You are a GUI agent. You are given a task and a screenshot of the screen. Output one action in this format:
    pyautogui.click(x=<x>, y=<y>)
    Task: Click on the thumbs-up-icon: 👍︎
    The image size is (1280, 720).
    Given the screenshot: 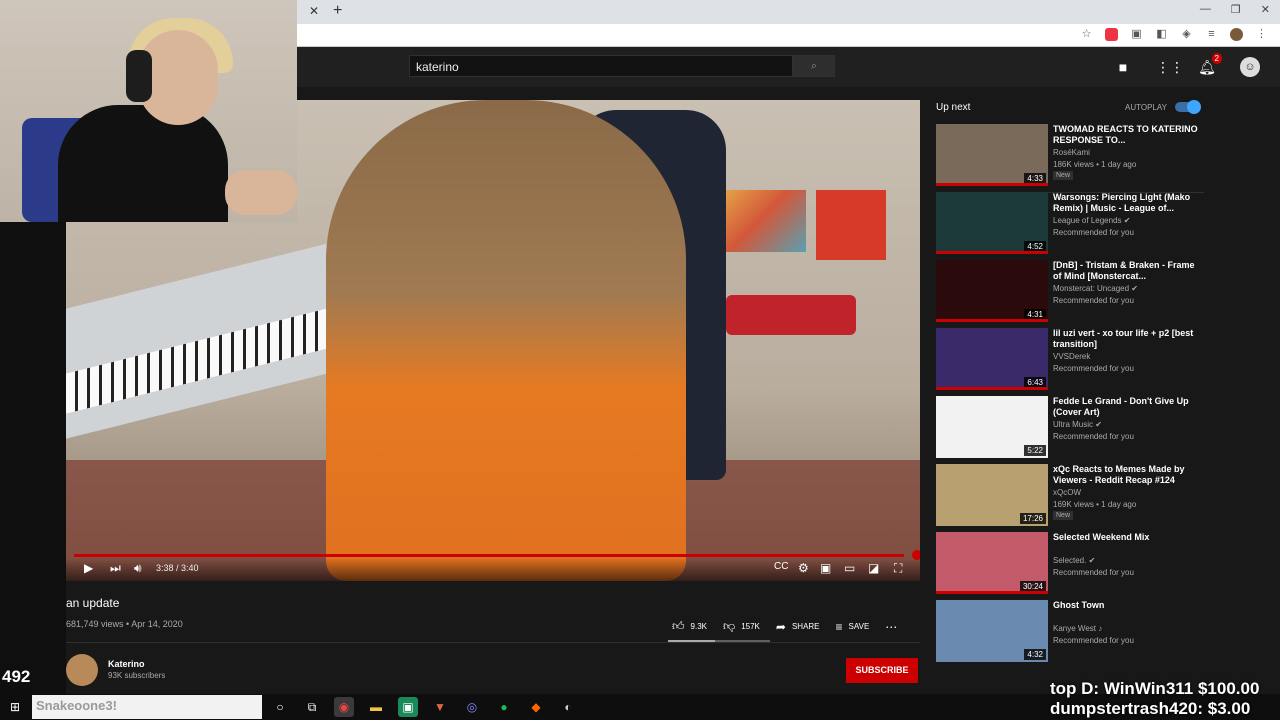 What is the action you would take?
    pyautogui.click(x=678, y=626)
    